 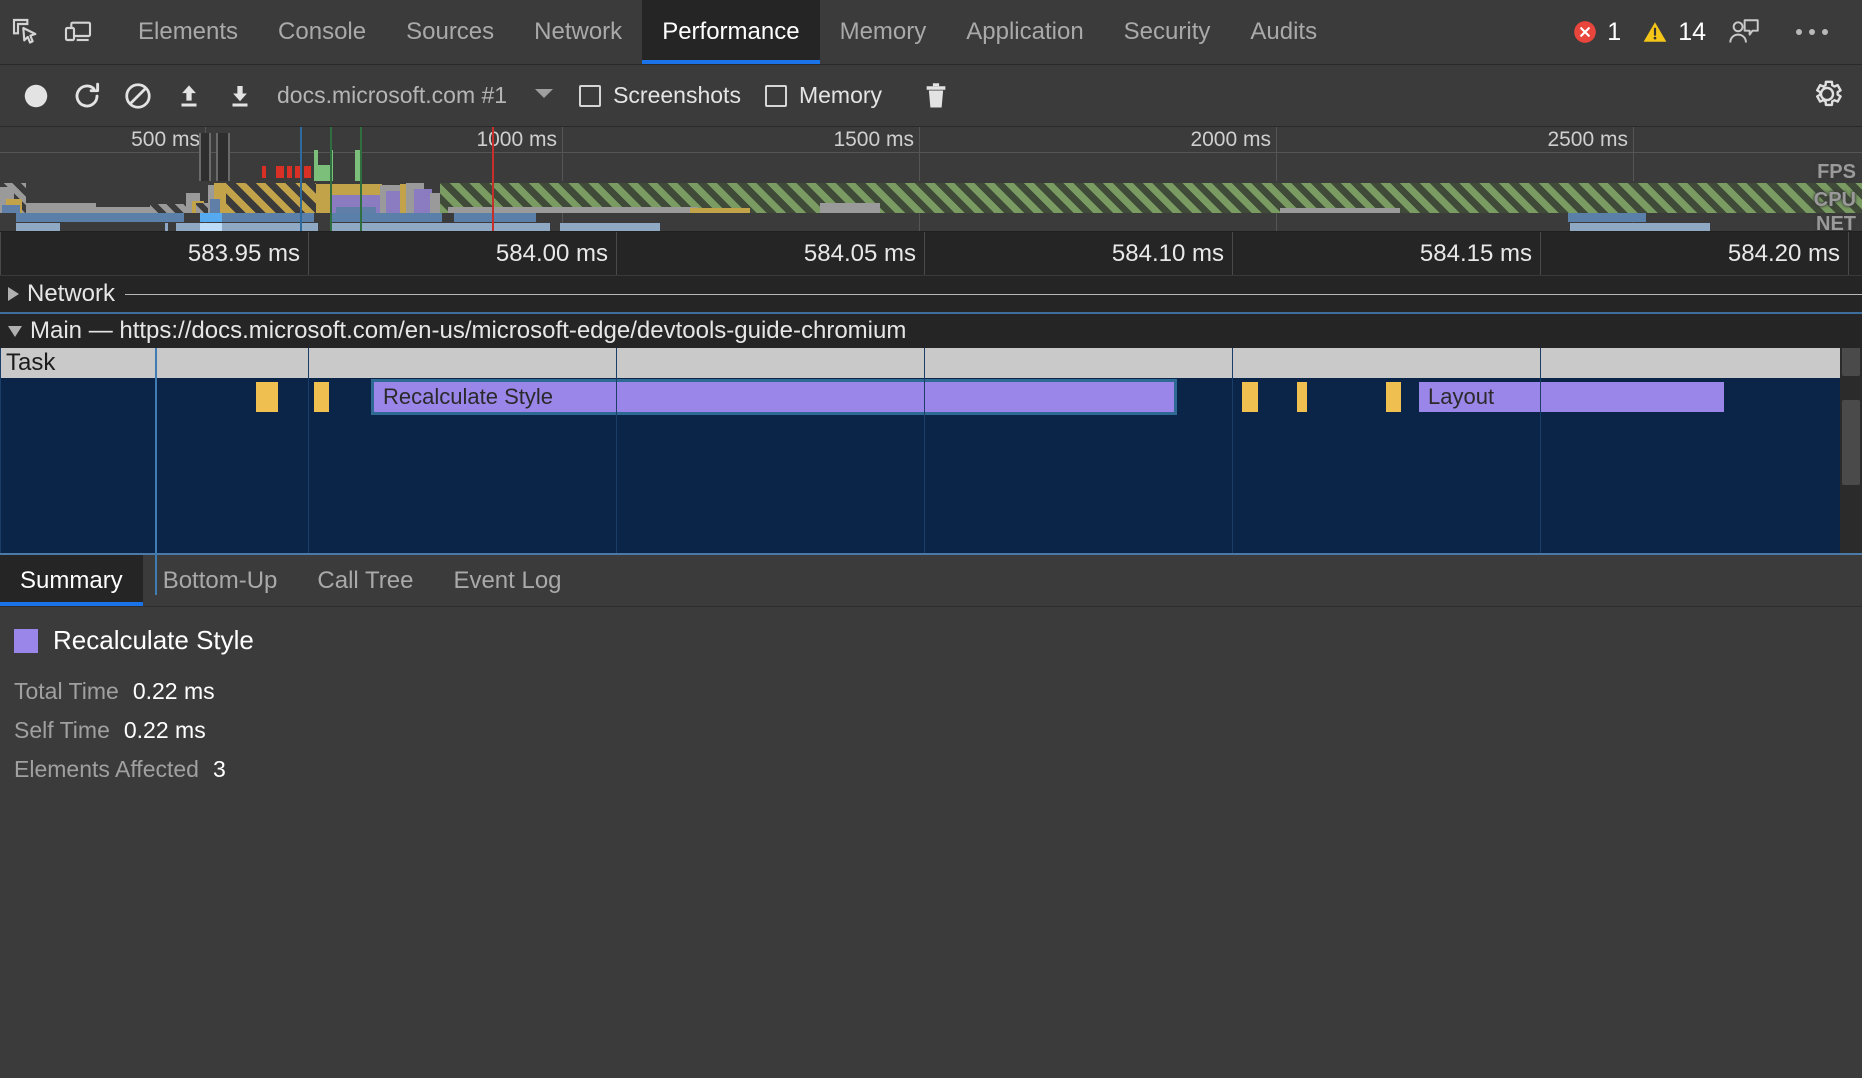 I want to click on overview-cpu-track, so click(x=931, y=197).